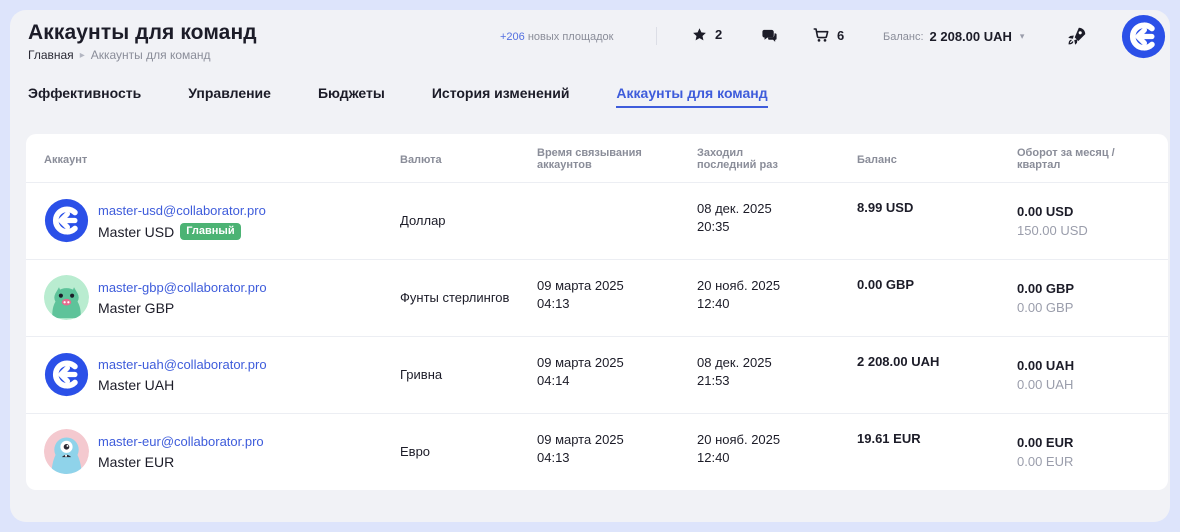 Image resolution: width=1180 pixels, height=532 pixels. I want to click on cart-button: 6, so click(828, 35).